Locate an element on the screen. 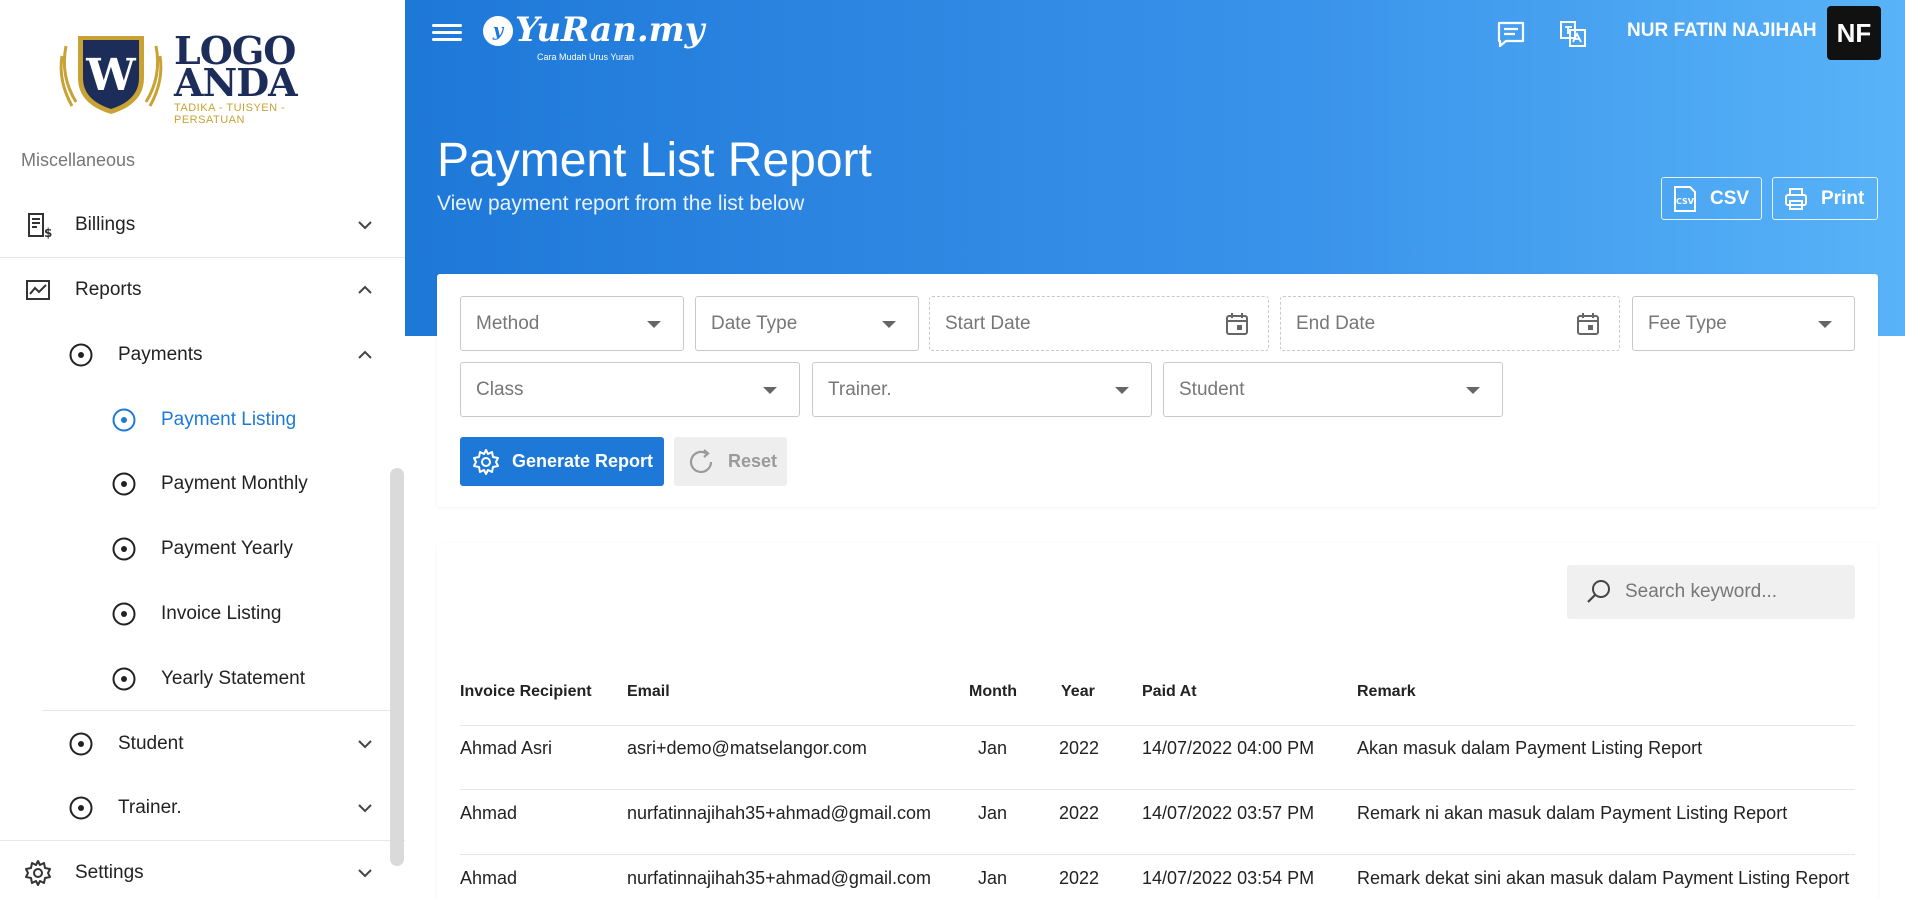 The height and width of the screenshot is (898, 1905). sidebar-item-payments: Payments is located at coordinates (202, 354).